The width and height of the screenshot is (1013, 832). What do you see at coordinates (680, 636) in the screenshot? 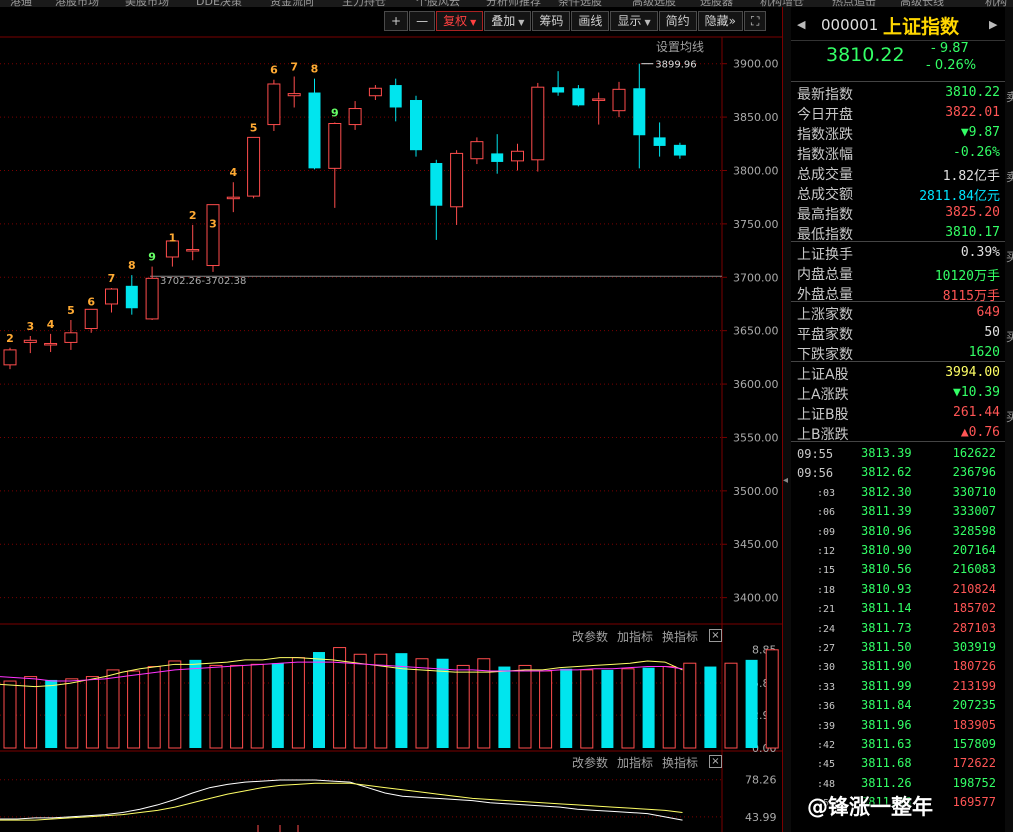
I see `volume-switch-indicator-button: 换指标` at bounding box center [680, 636].